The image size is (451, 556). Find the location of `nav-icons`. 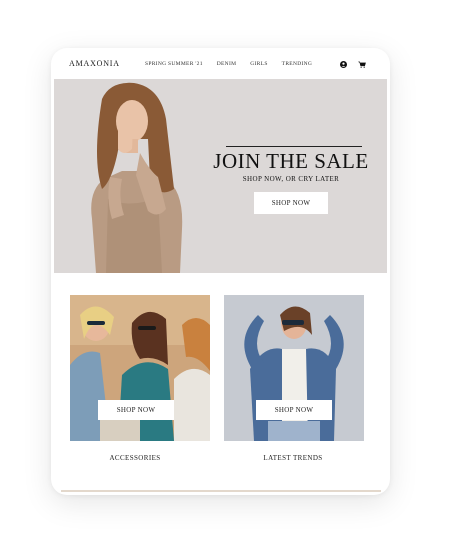

nav-icons is located at coordinates (348, 64).